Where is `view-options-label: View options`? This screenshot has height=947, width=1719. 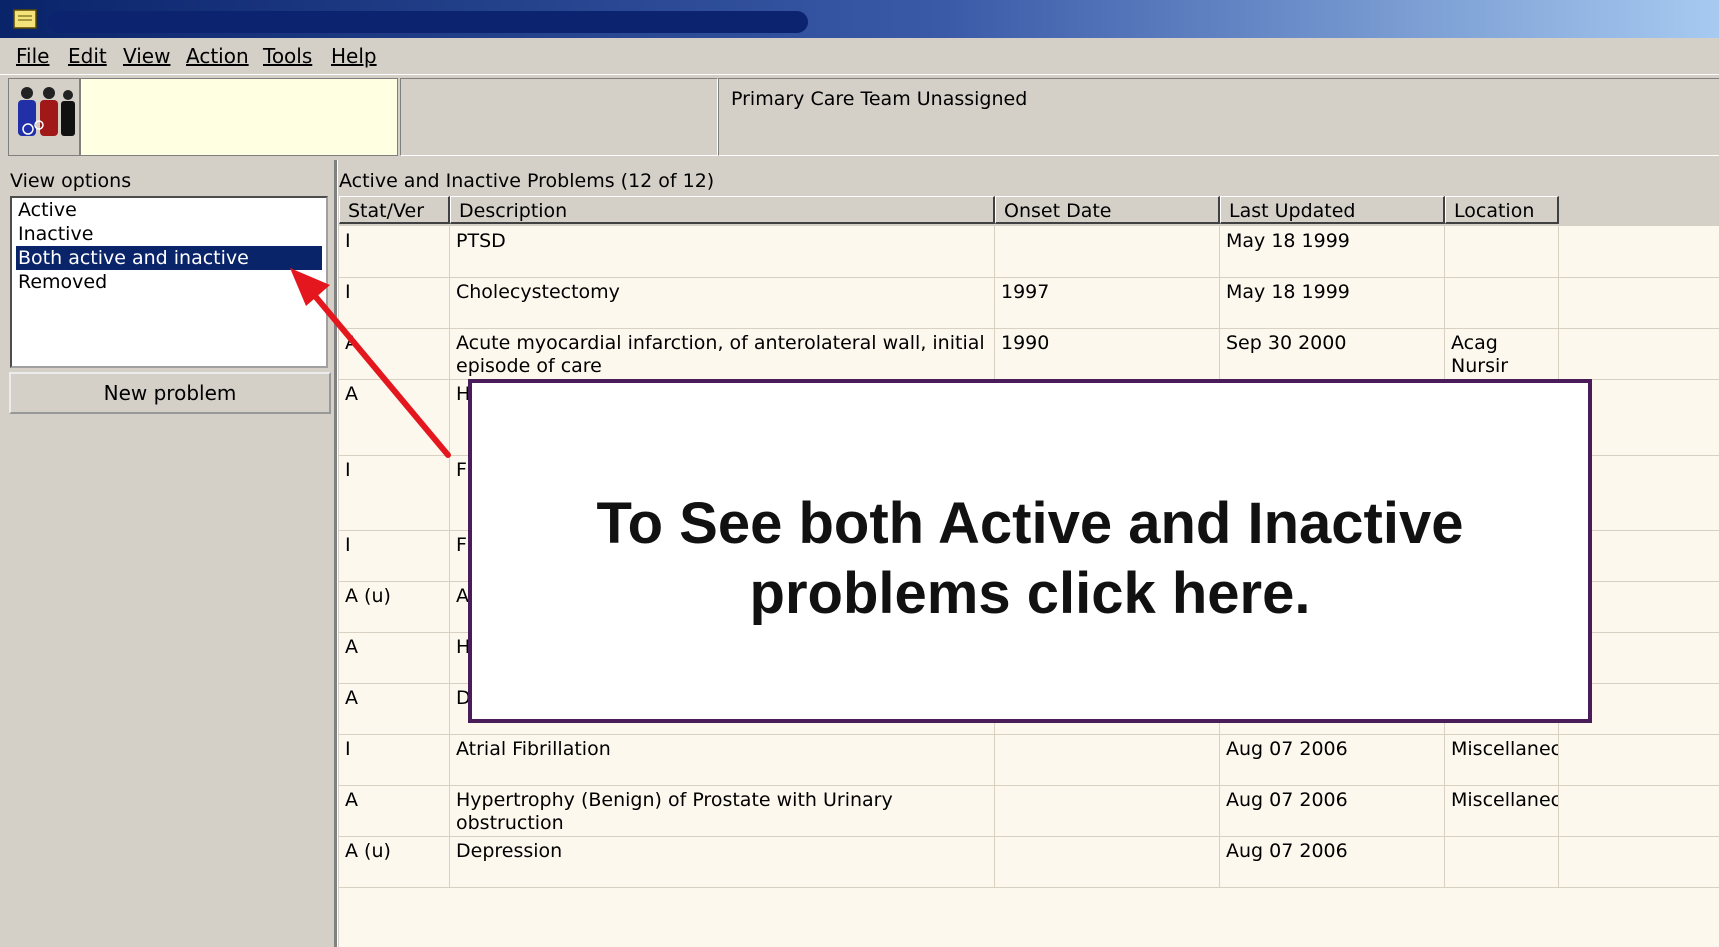 view-options-label: View options is located at coordinates (71, 181).